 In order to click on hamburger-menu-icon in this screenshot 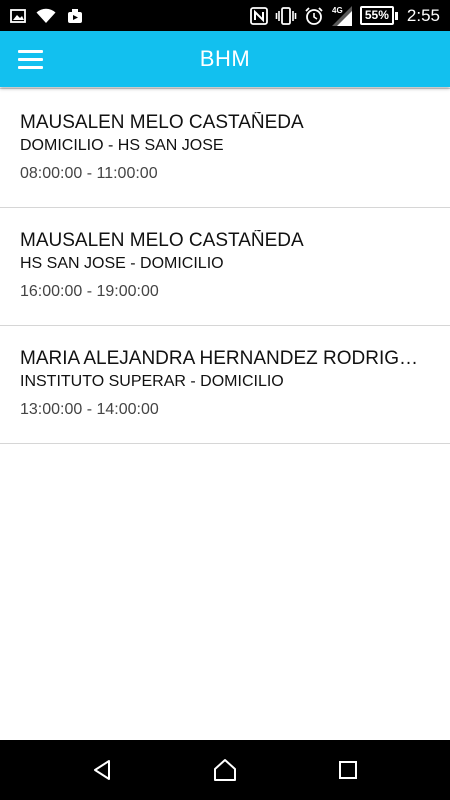, I will do `click(32, 59)`.